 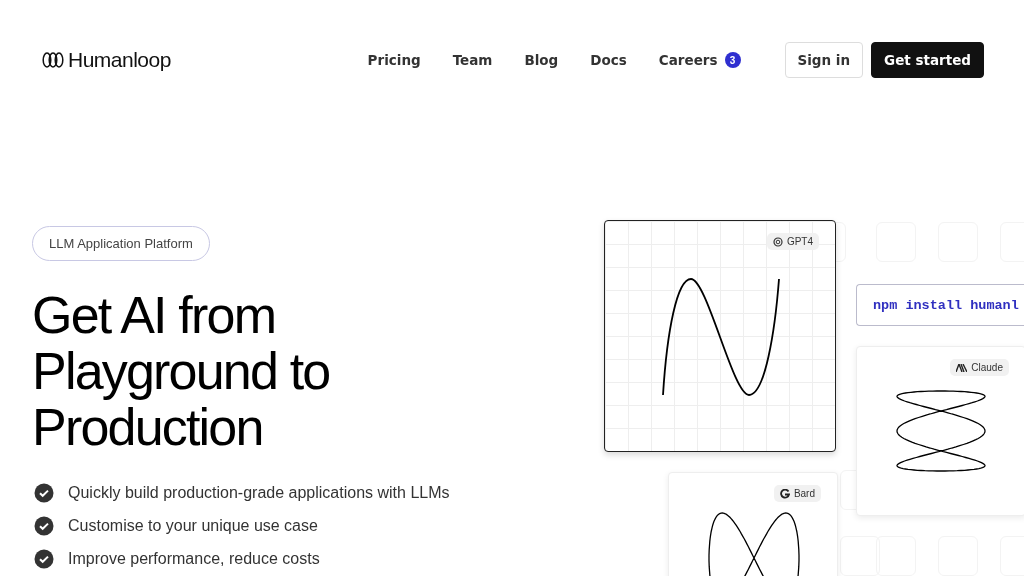 What do you see at coordinates (193, 526) in the screenshot?
I see `feature-text: Customise to your unique use case` at bounding box center [193, 526].